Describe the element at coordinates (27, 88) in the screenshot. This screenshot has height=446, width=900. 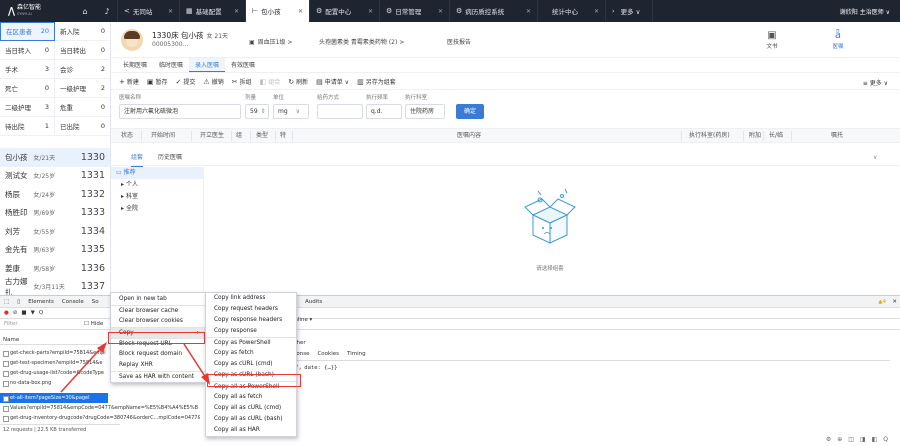
I see `stat-filter: 死亡 0` at that location.